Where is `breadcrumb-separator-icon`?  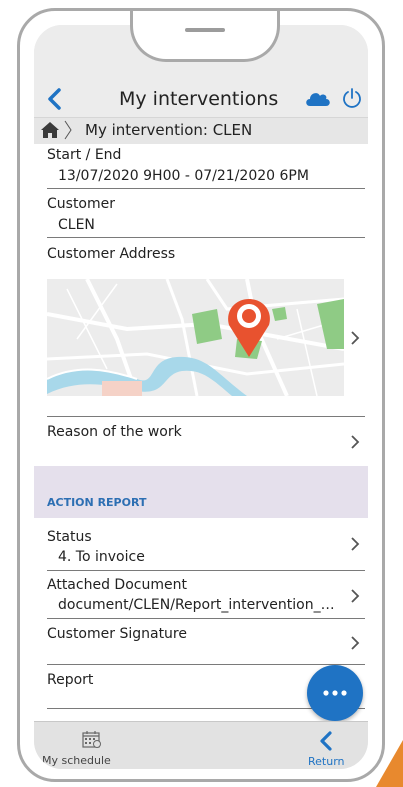
breadcrumb-separator-icon is located at coordinates (68, 130).